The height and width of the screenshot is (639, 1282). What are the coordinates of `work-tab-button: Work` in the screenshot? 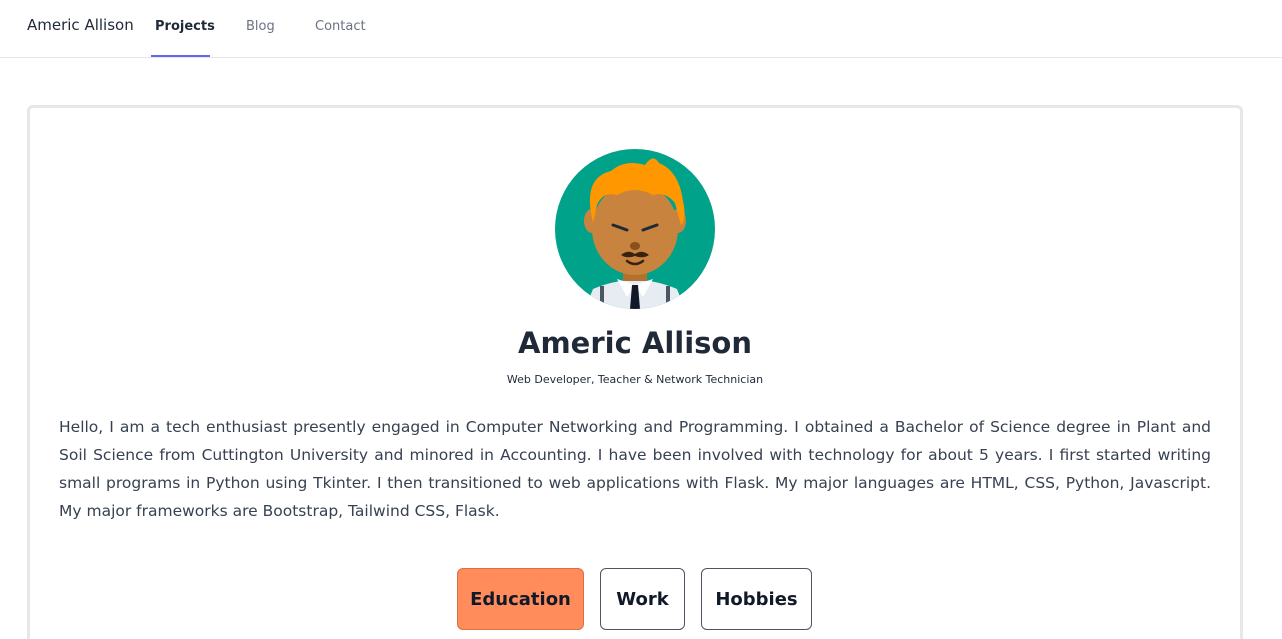 It's located at (642, 599).